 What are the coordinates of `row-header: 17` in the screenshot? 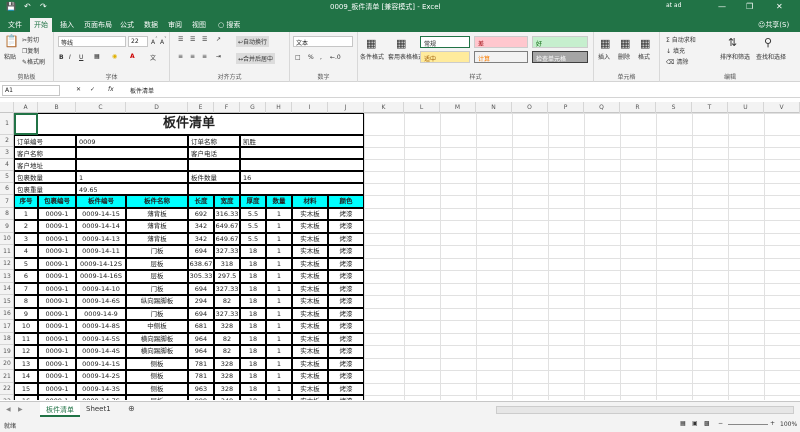 It's located at (6, 326).